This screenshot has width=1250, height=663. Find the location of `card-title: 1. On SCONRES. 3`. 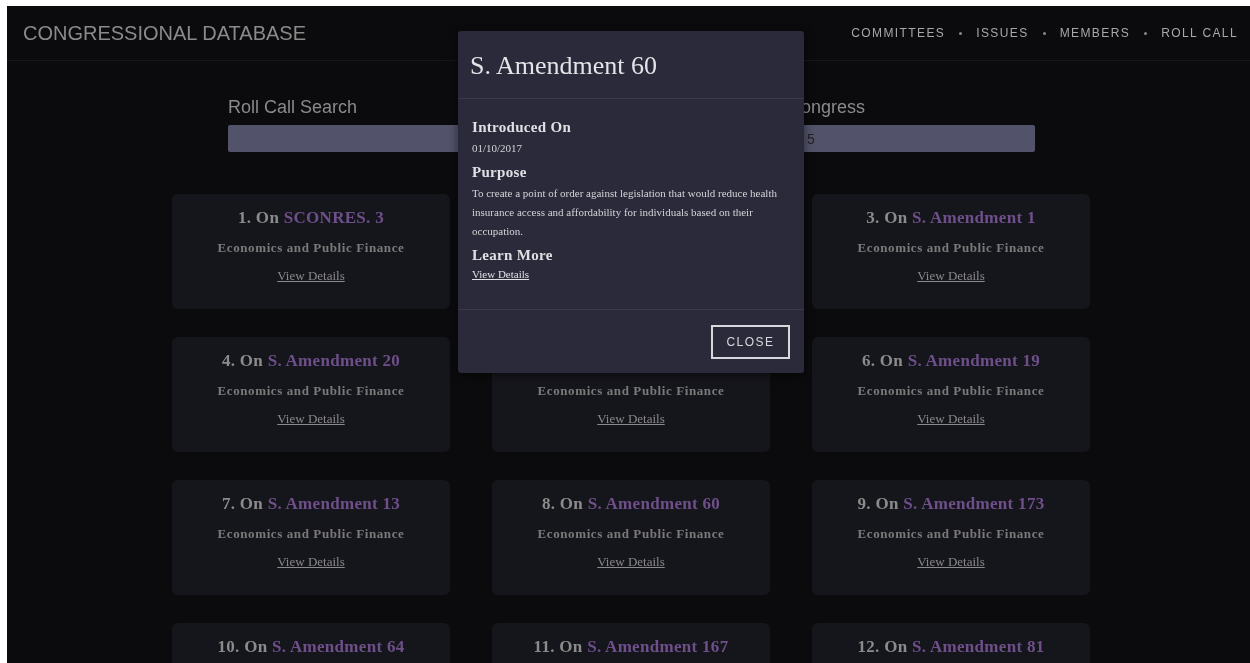

card-title: 1. On SCONRES. 3 is located at coordinates (311, 218).